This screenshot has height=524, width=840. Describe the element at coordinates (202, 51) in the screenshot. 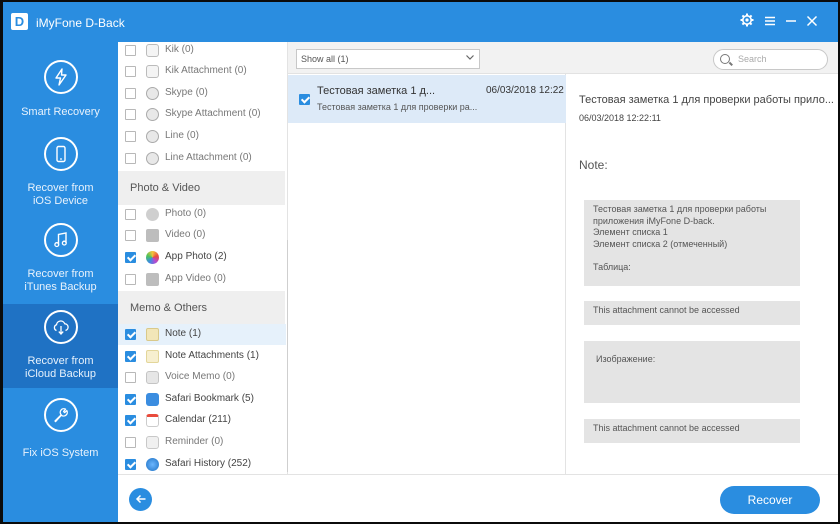

I see `category-row-kik: Kik (0)` at that location.